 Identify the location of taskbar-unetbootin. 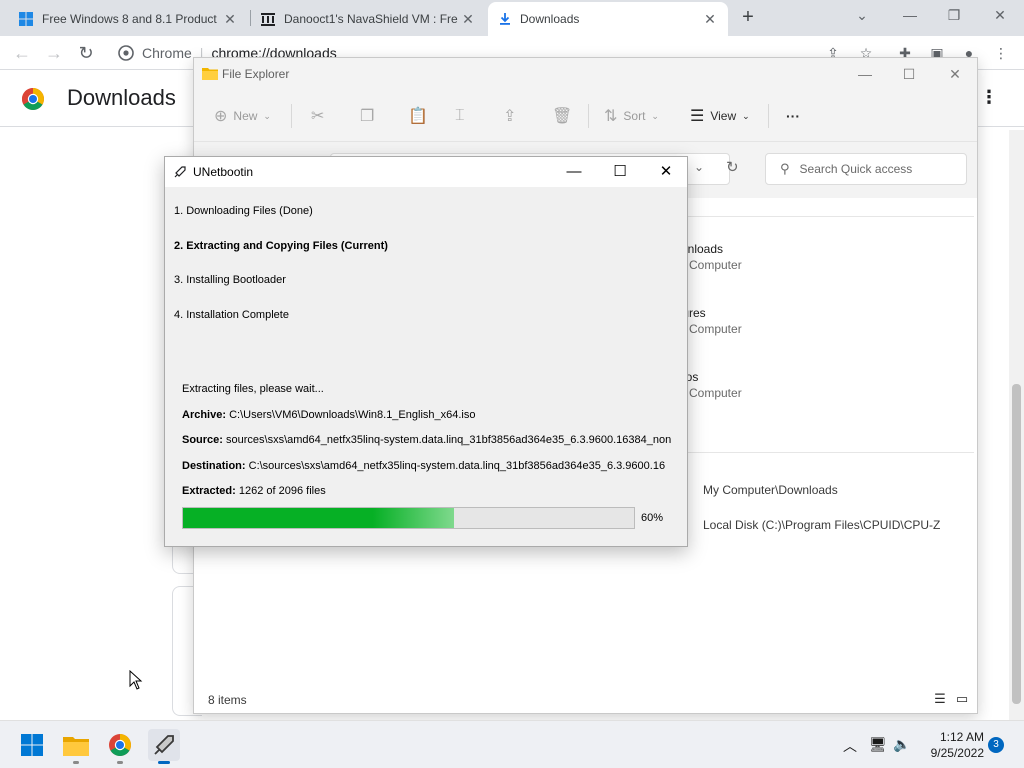
(164, 746).